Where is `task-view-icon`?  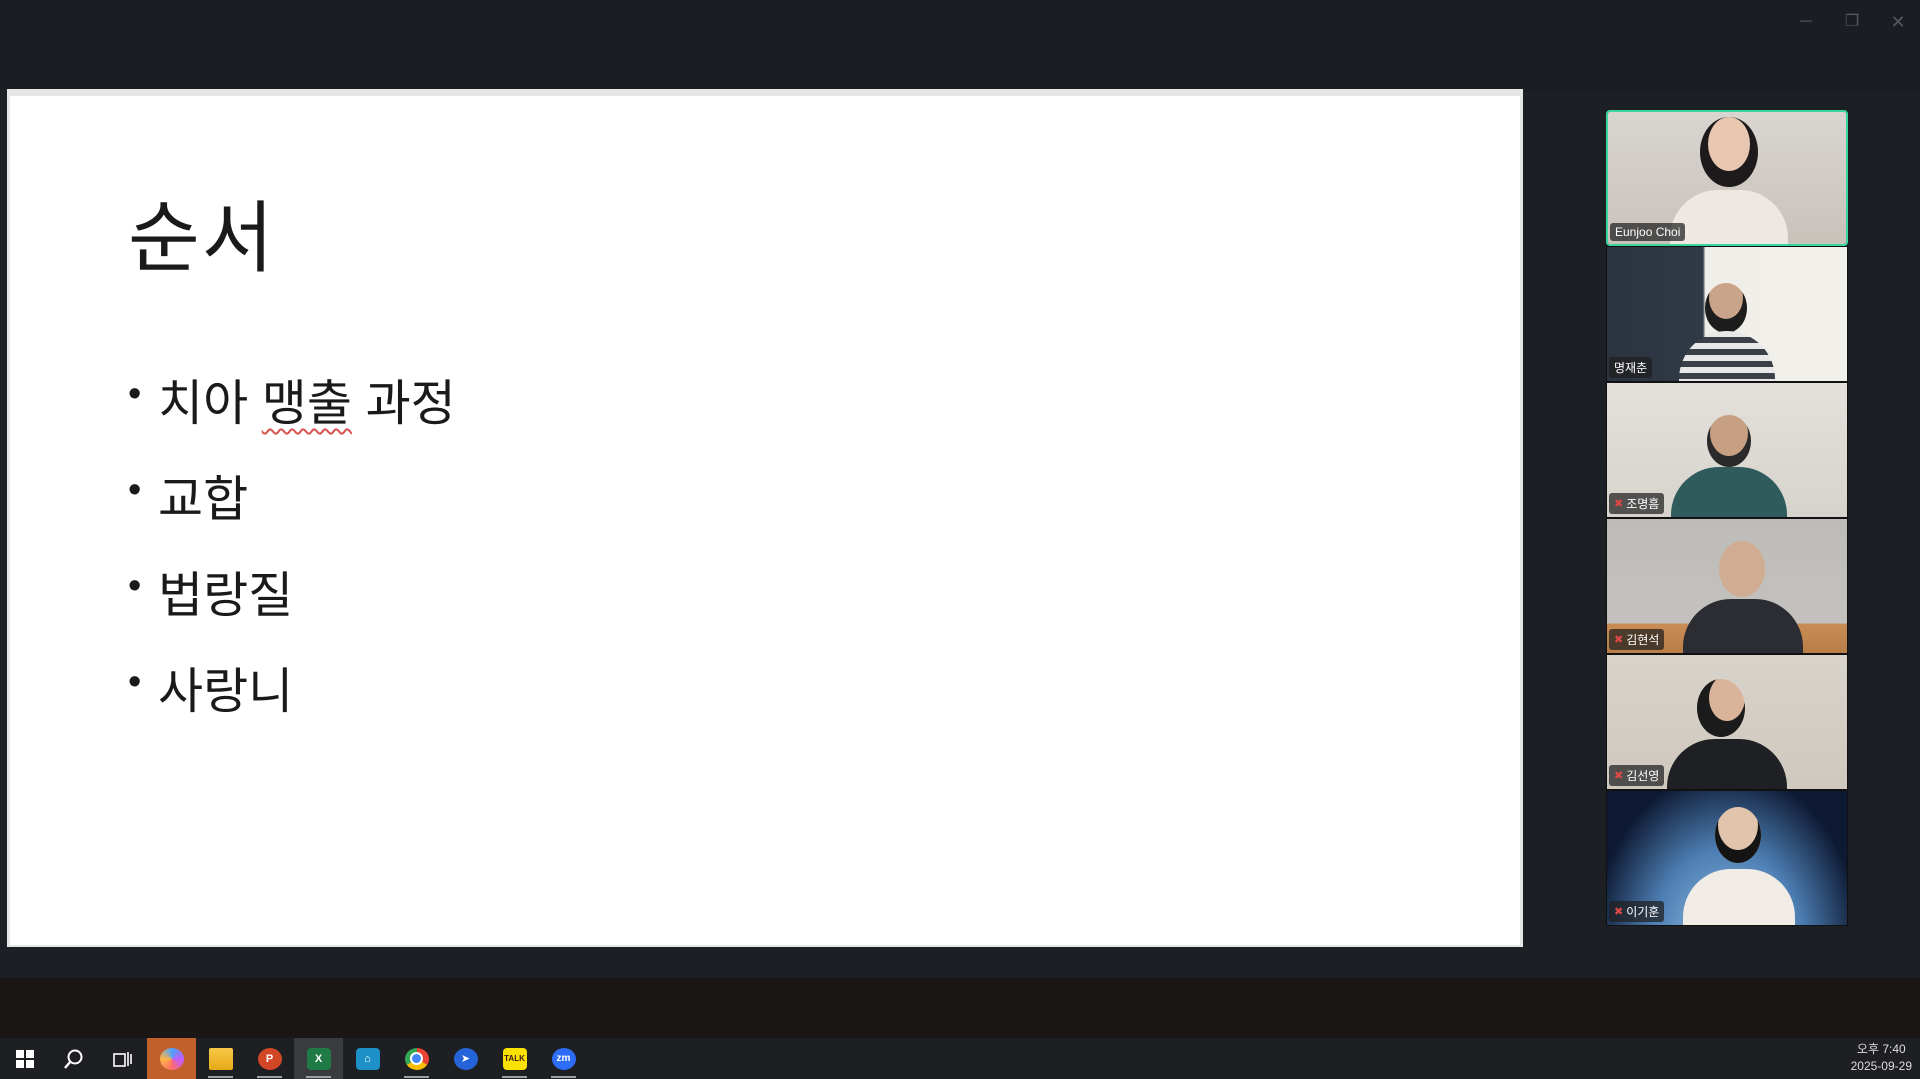 task-view-icon is located at coordinates (122, 1059).